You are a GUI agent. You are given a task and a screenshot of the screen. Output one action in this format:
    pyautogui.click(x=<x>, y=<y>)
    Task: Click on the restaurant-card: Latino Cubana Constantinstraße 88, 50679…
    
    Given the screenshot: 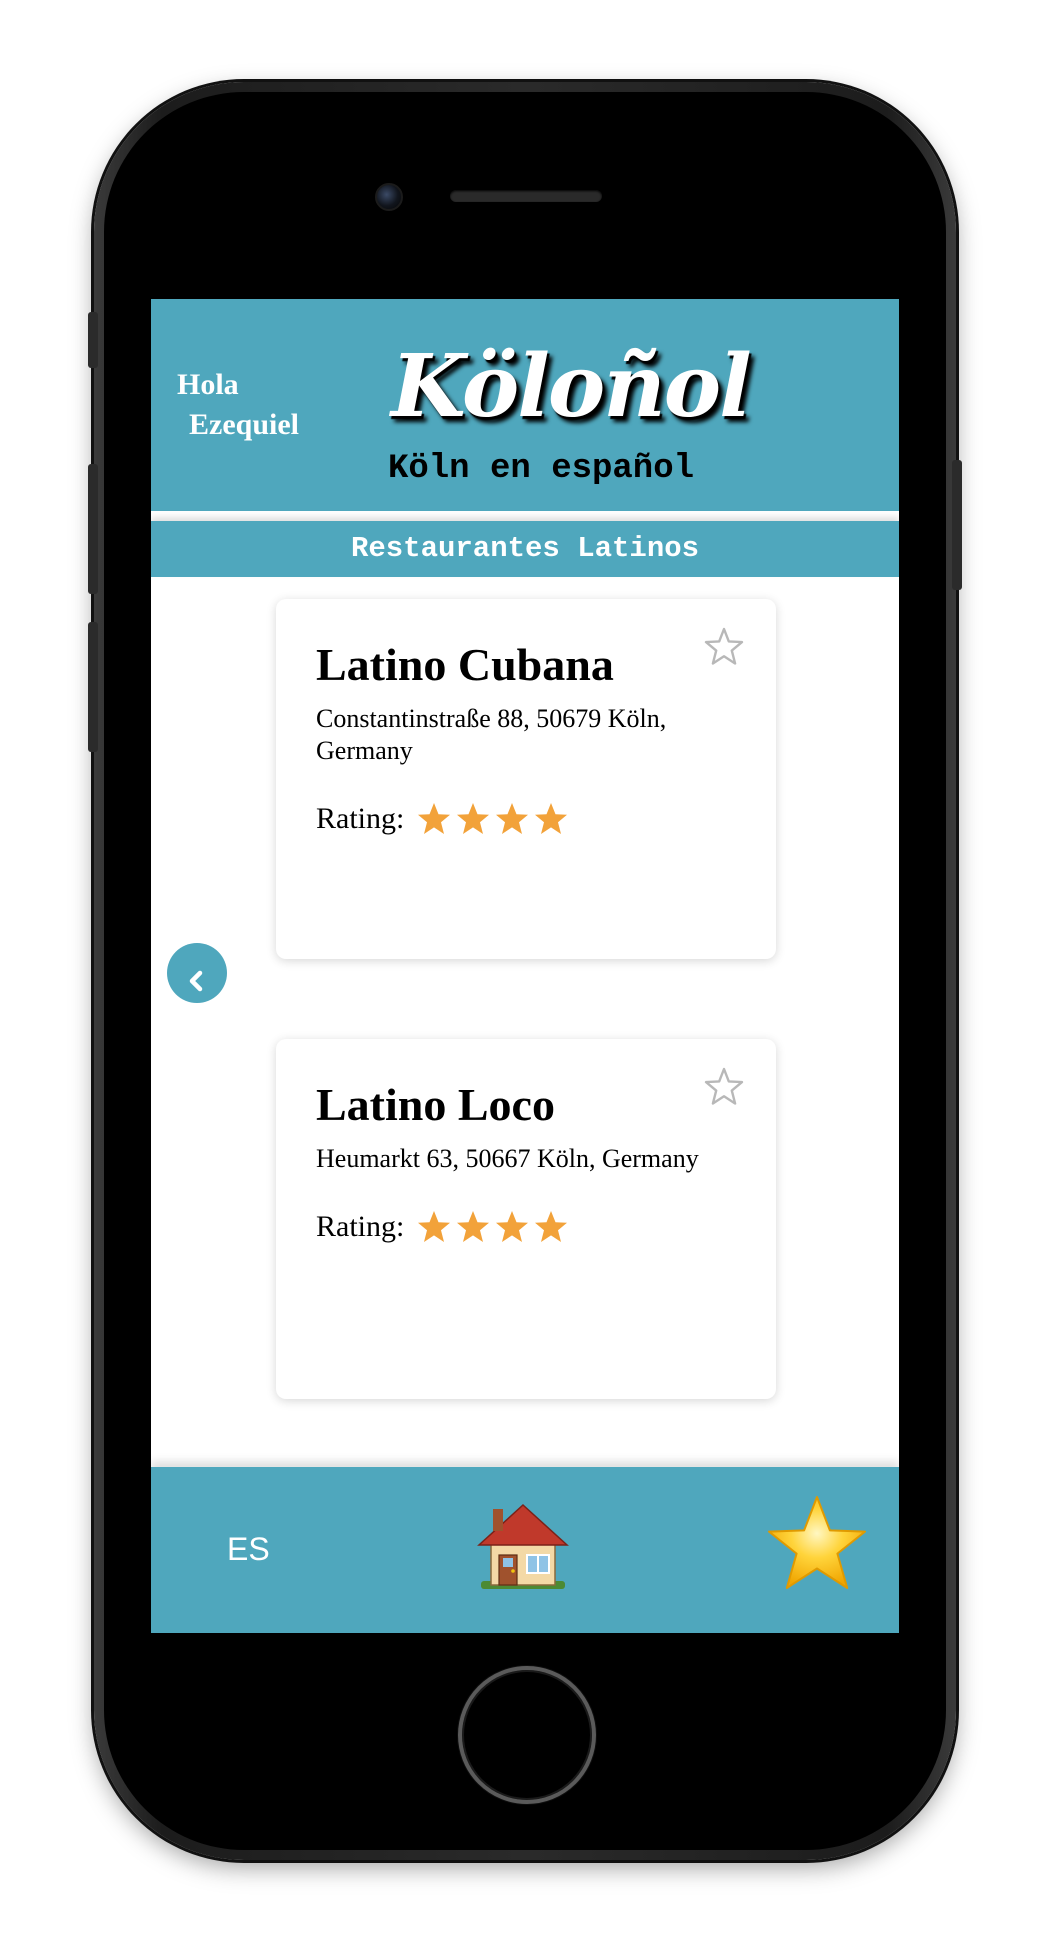 What is the action you would take?
    pyautogui.click(x=526, y=779)
    